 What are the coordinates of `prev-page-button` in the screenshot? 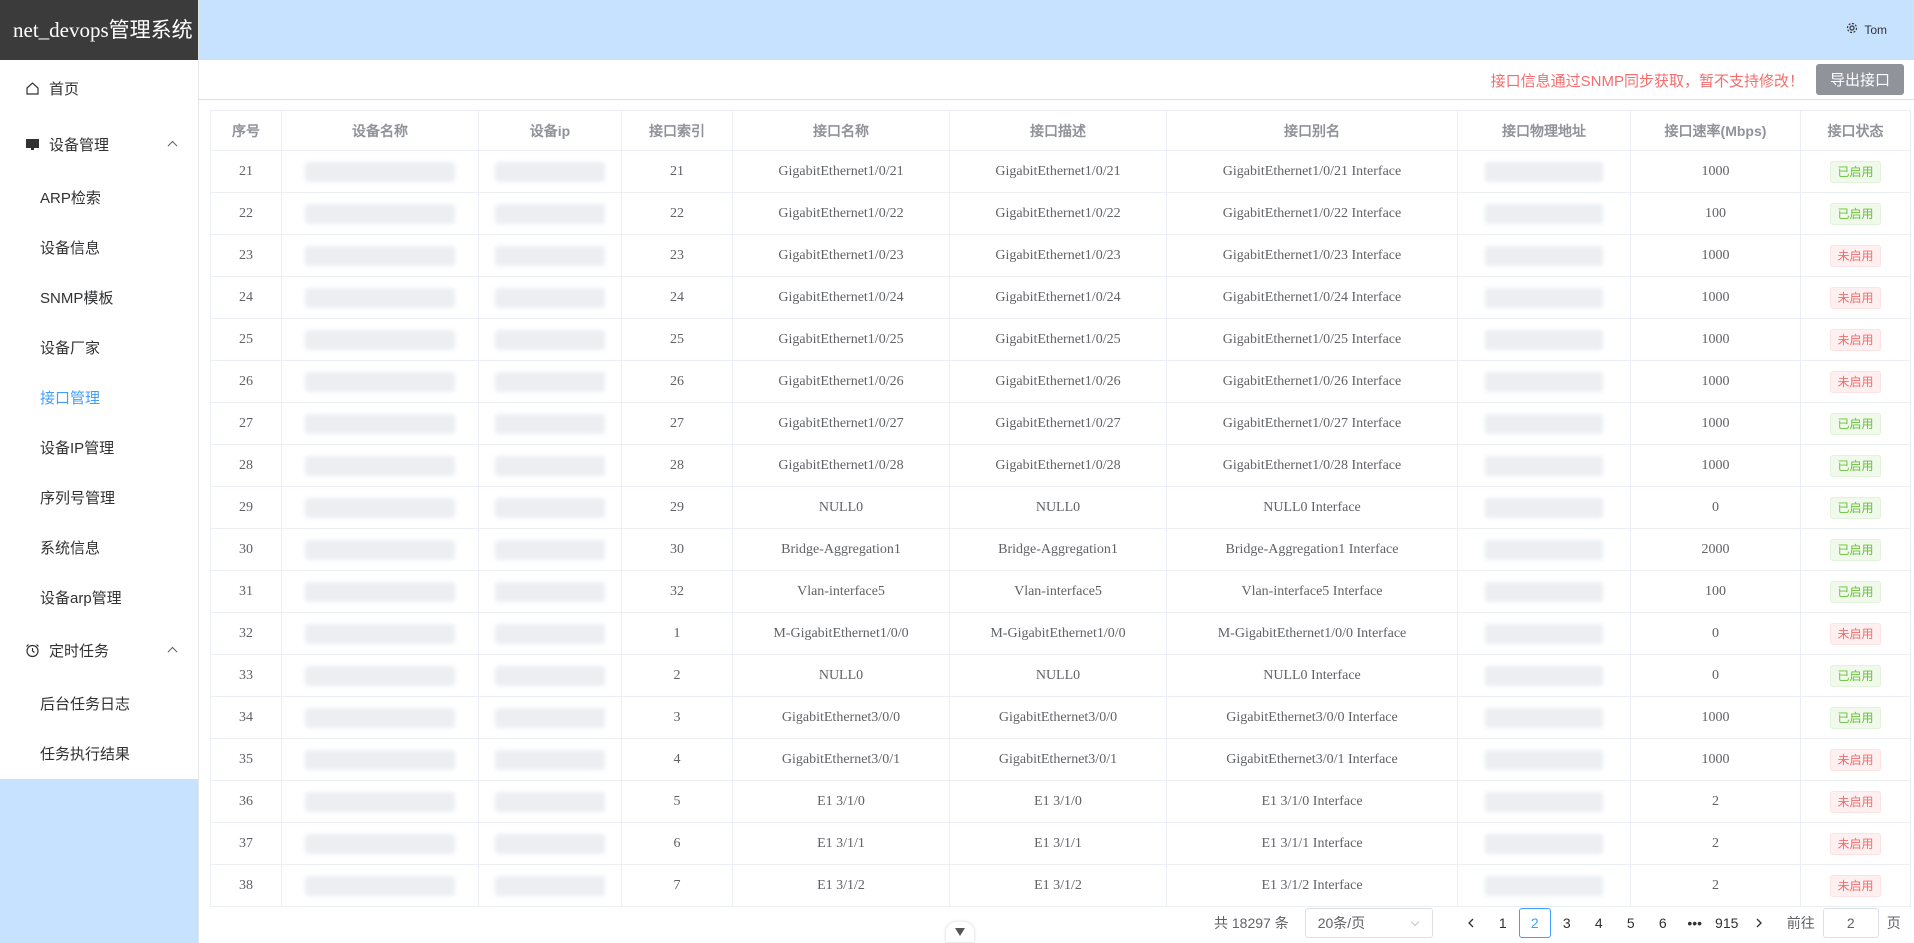 It's located at (1471, 923).